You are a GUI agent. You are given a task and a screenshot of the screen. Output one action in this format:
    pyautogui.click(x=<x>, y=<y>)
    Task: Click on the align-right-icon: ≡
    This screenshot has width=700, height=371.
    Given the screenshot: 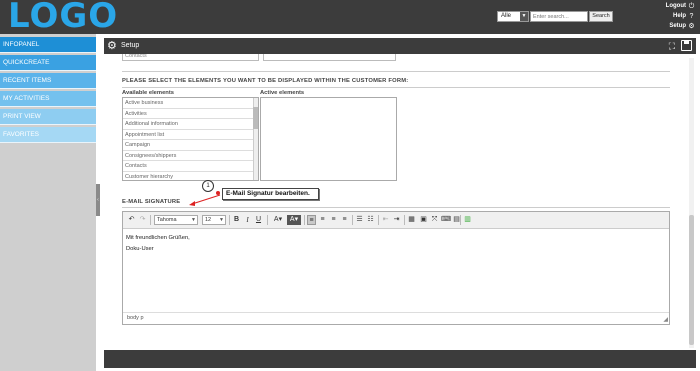 What is the action you would take?
    pyautogui.click(x=333, y=220)
    